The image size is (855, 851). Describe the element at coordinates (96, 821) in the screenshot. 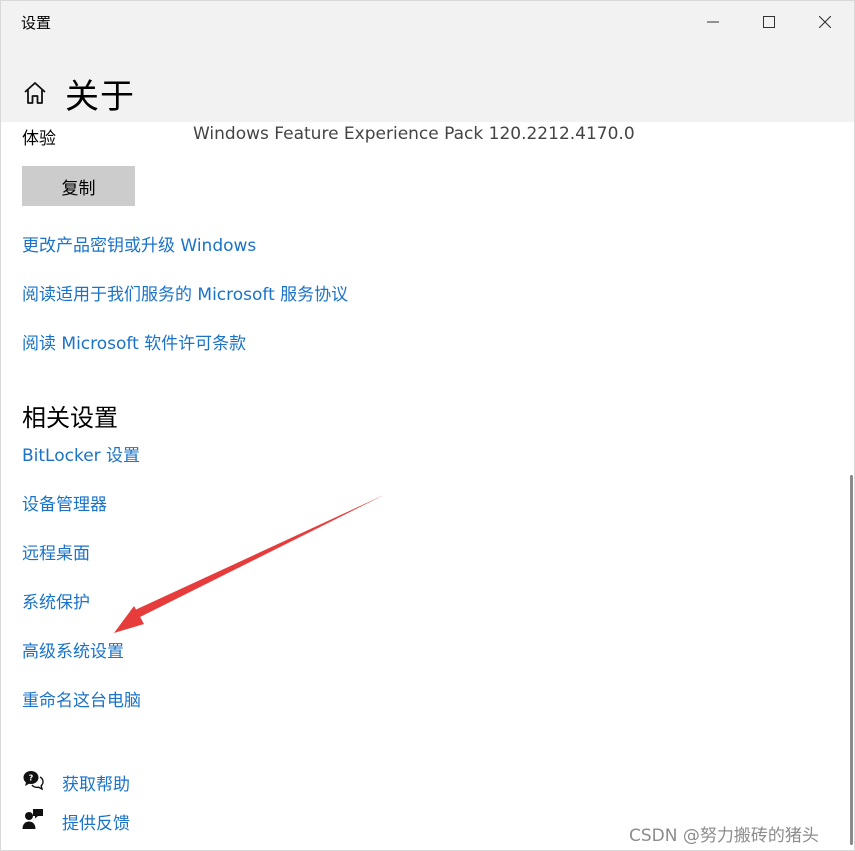

I see `feedback-link: 提供反馈` at that location.